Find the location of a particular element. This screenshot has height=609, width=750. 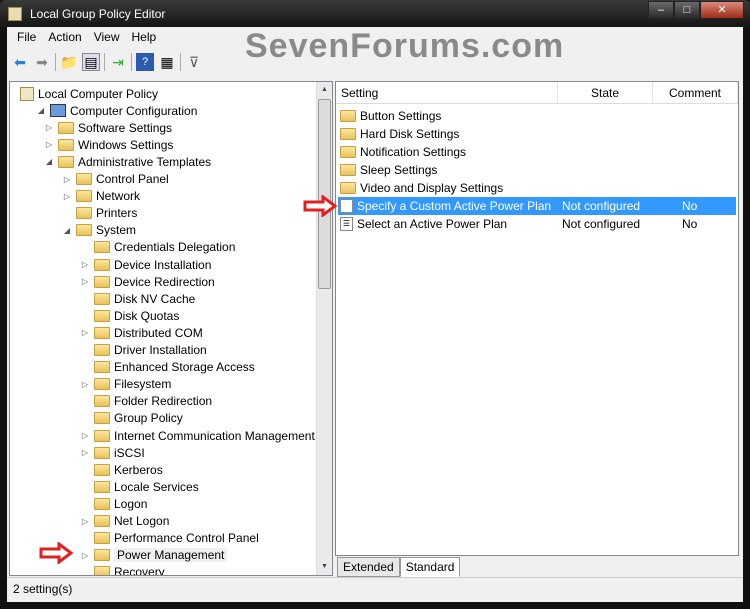

tree-item: ▷ Software Settings is located at coordinates (108, 127).